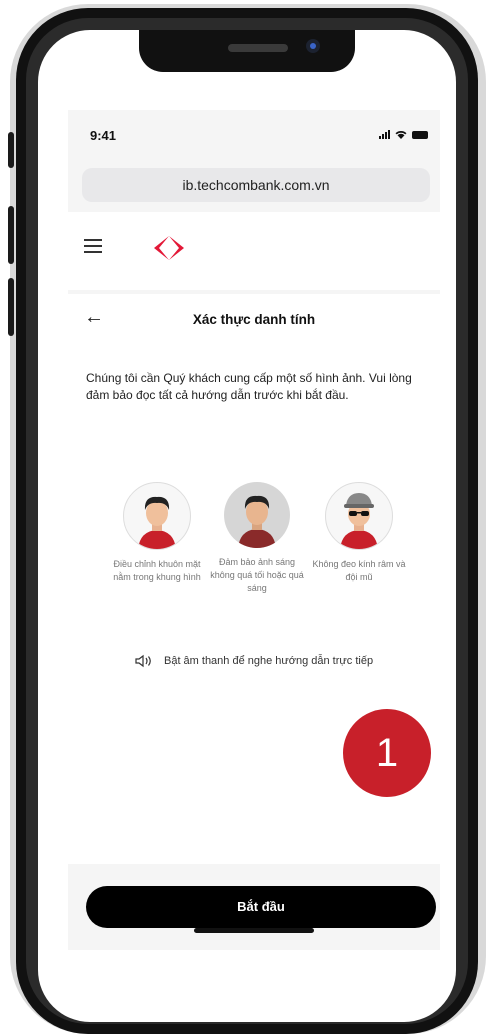  I want to click on start-button: Bắt đầu, so click(261, 907).